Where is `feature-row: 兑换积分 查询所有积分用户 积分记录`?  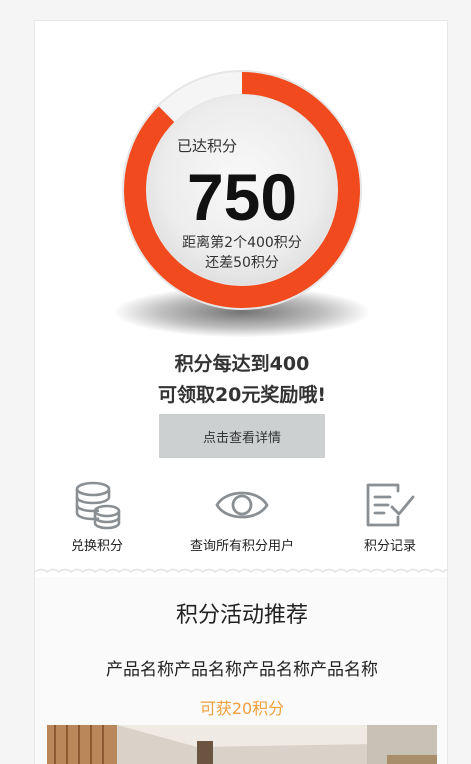 feature-row: 兑换积分 查询所有积分用户 积分记录 is located at coordinates (241, 517).